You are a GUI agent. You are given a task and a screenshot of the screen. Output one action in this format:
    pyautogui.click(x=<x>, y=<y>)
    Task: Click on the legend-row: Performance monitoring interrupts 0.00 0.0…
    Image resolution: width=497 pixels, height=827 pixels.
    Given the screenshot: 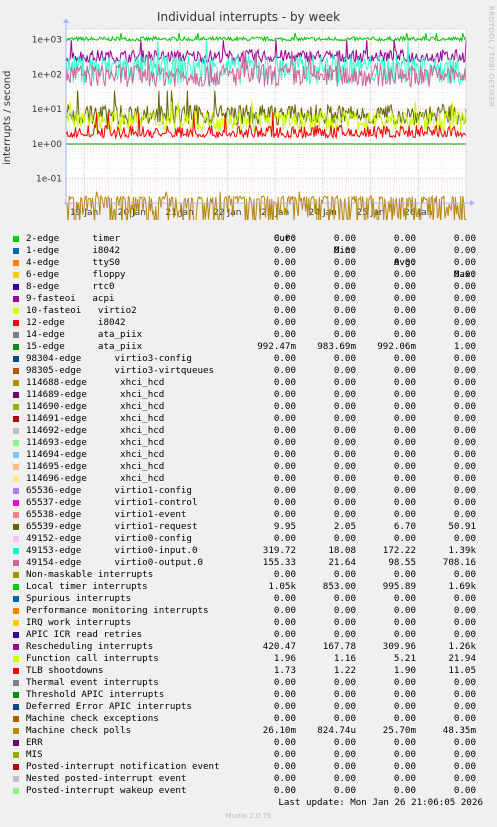 What is the action you would take?
    pyautogui.click(x=252, y=611)
    